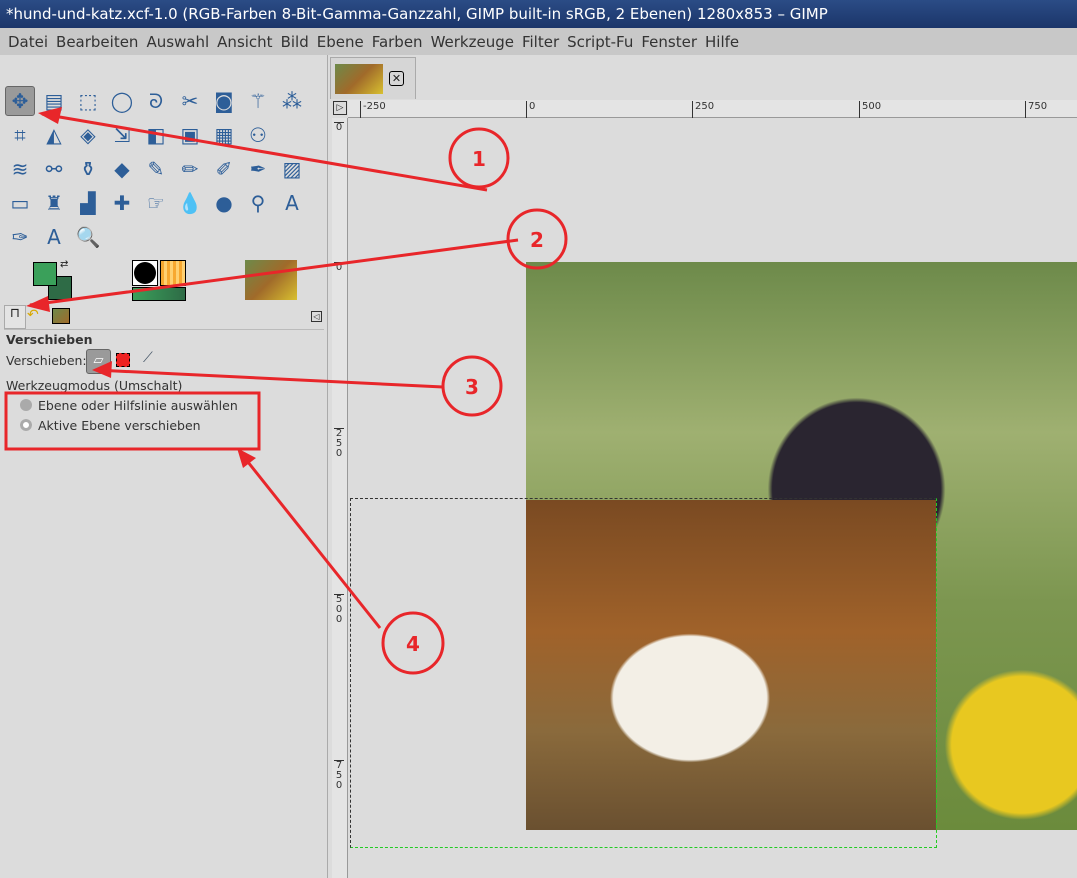 Image resolution: width=1077 pixels, height=878 pixels. What do you see at coordinates (122, 169) in the screenshot?
I see `tool-button-2-3: ◆` at bounding box center [122, 169].